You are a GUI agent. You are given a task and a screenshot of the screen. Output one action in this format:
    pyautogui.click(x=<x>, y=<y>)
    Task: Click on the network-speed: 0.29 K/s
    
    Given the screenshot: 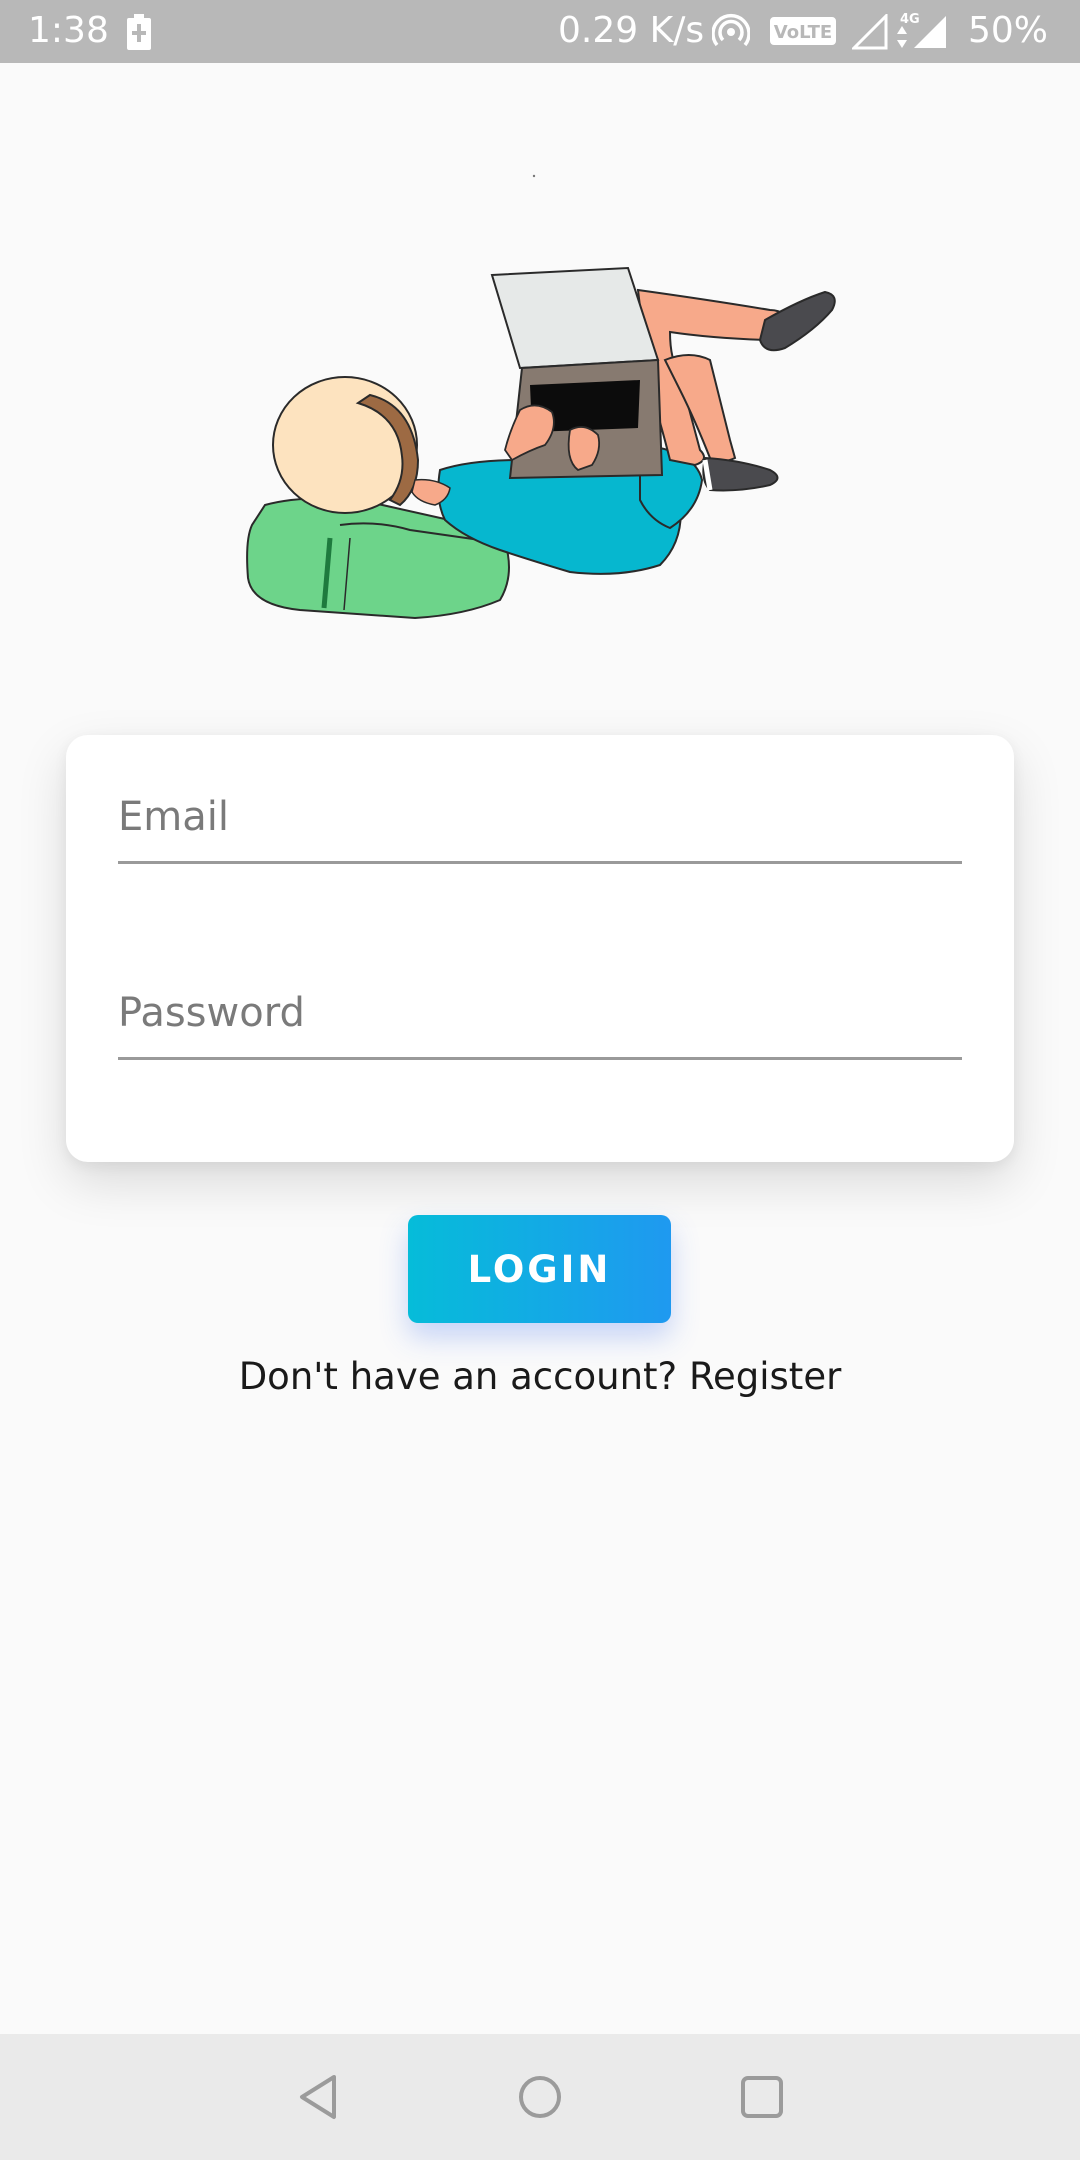 What is the action you would take?
    pyautogui.click(x=631, y=30)
    